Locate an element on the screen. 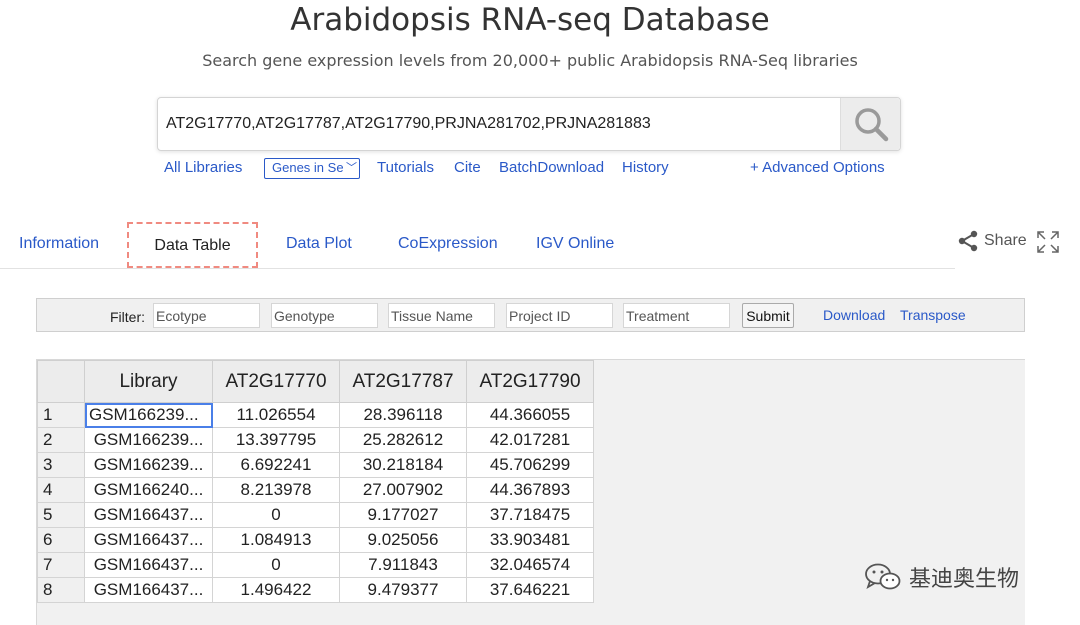 The width and height of the screenshot is (1080, 625). search-button is located at coordinates (870, 124).